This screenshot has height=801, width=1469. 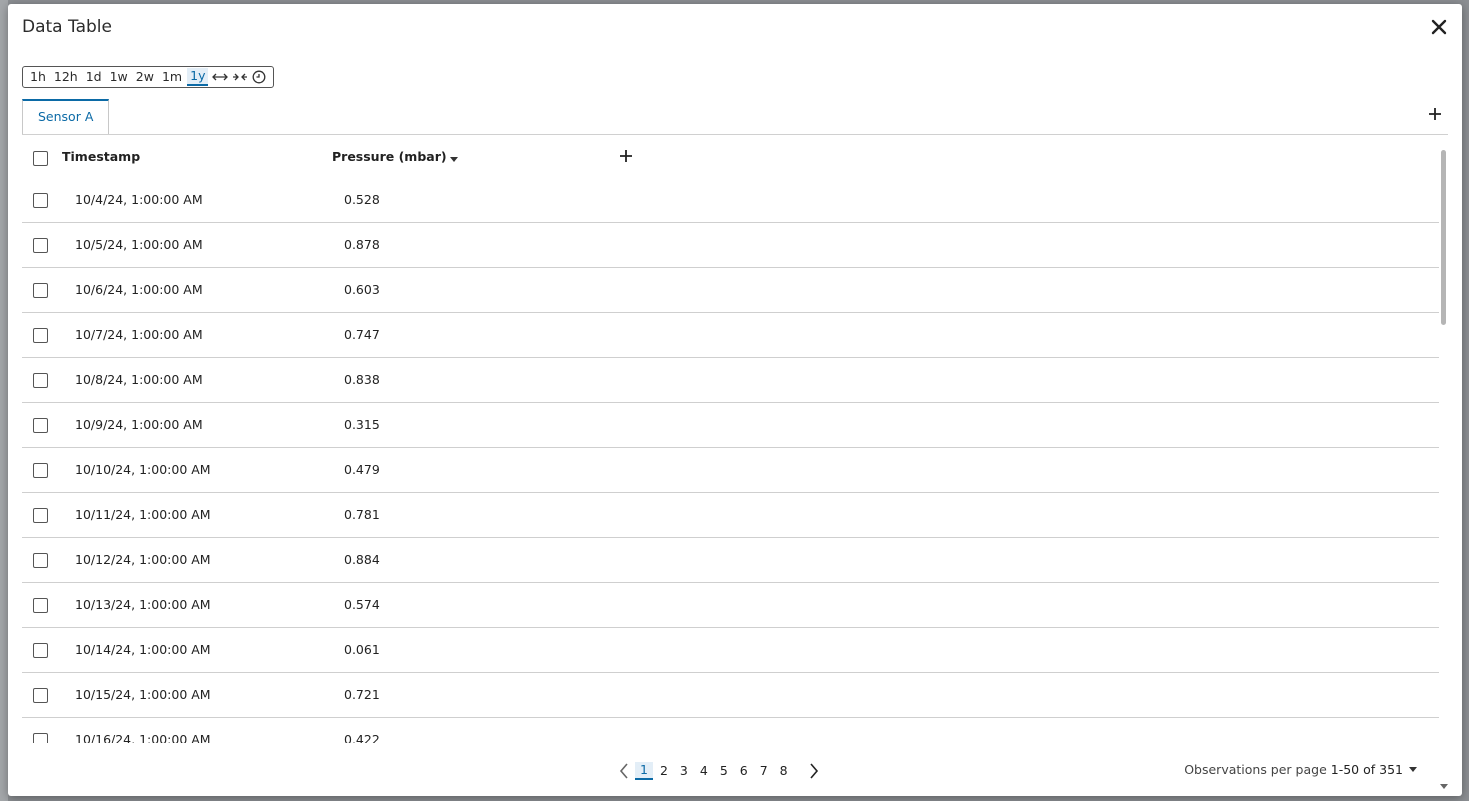 What do you see at coordinates (362, 244) in the screenshot?
I see `pressure-cell: 0.878` at bounding box center [362, 244].